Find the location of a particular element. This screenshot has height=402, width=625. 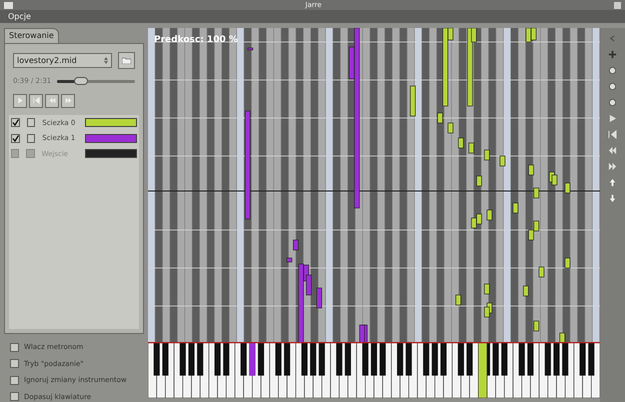

spinner-icon is located at coordinates (106, 60).